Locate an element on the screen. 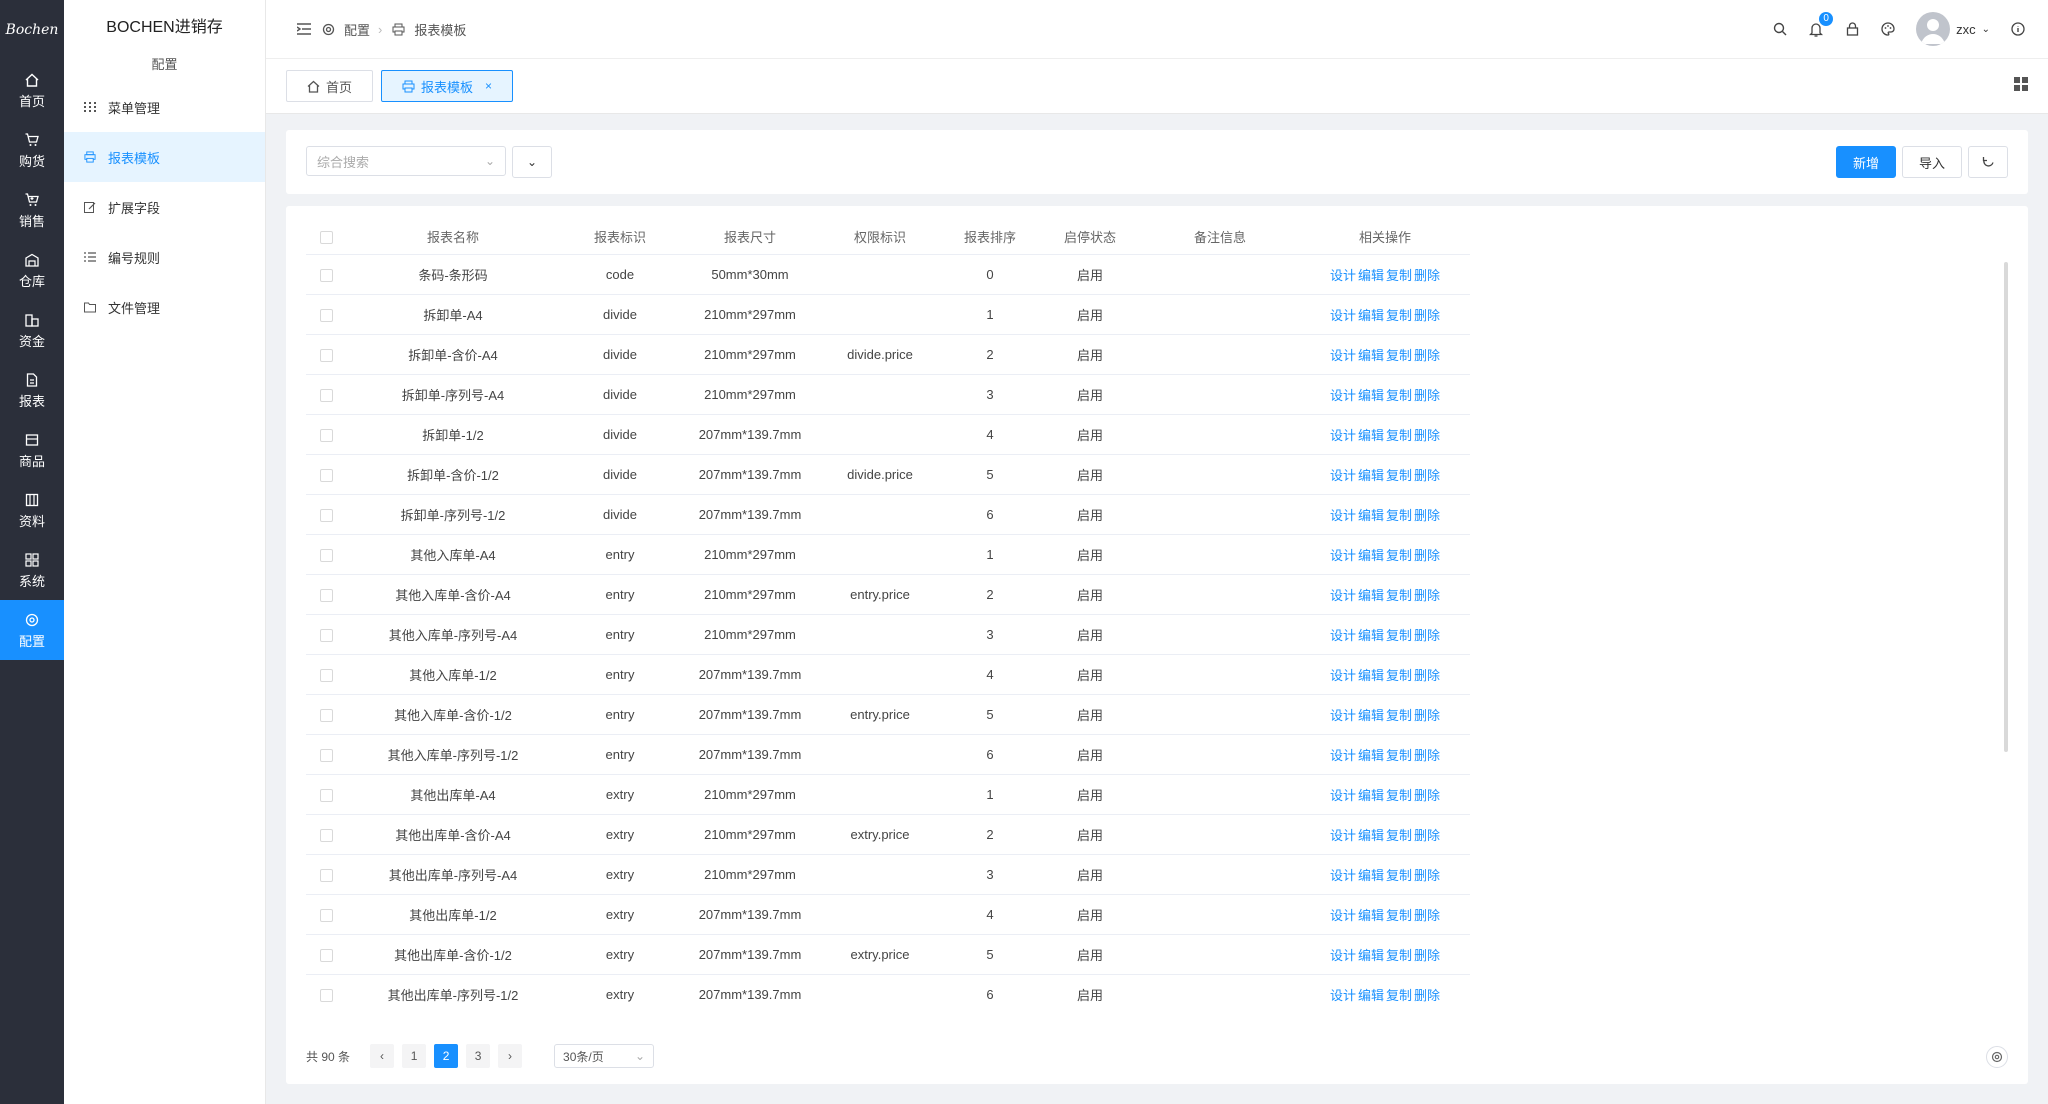 The image size is (2048, 1104). page-number-button: 3 is located at coordinates (478, 1056).